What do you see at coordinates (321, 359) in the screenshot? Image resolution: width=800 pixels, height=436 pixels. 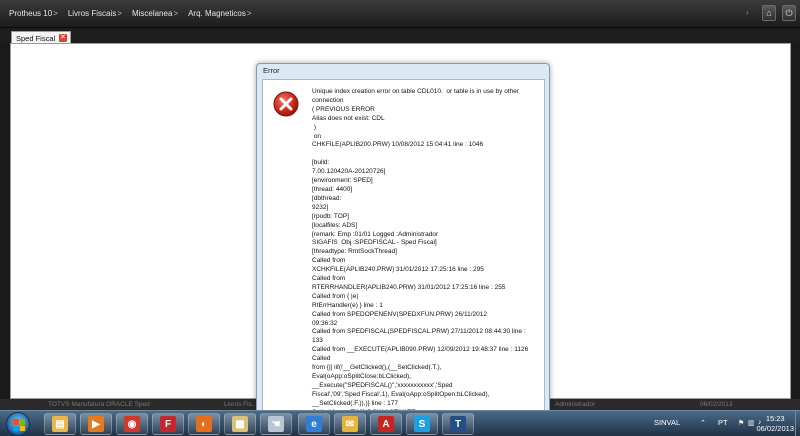 I see `error-line: Called` at bounding box center [321, 359].